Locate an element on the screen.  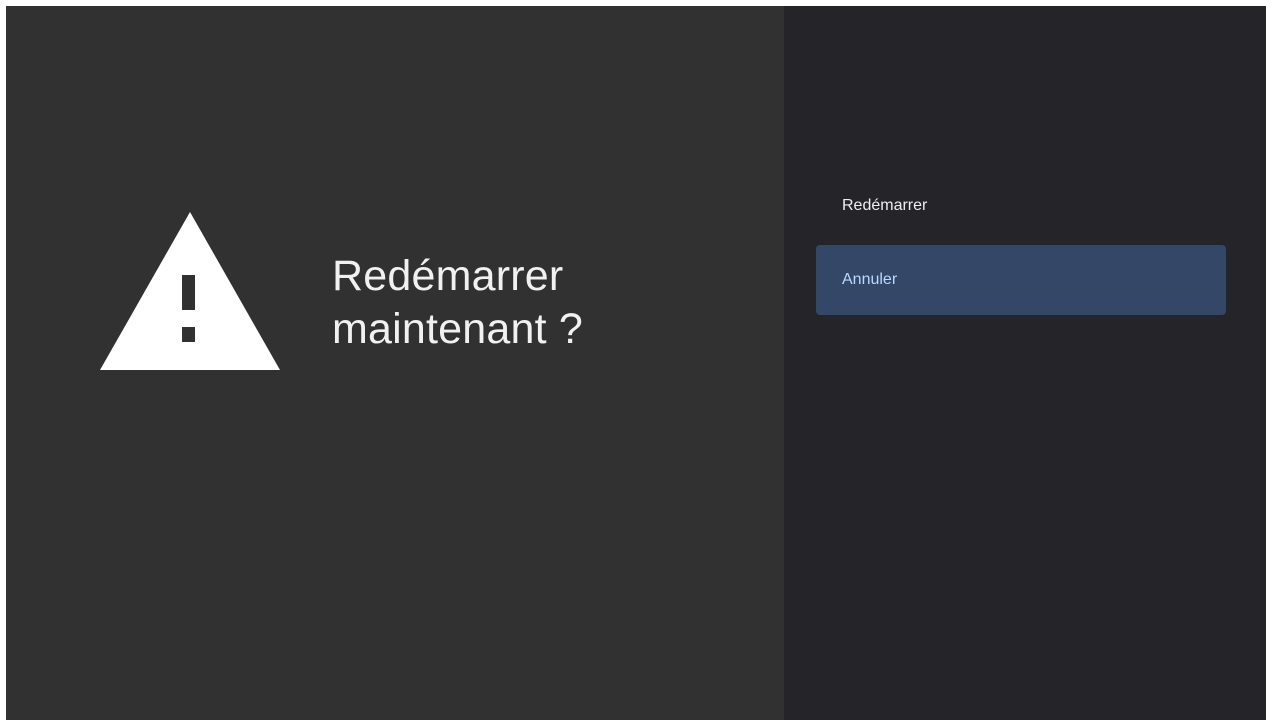
restart-button: Redémarrer is located at coordinates (1021, 205).